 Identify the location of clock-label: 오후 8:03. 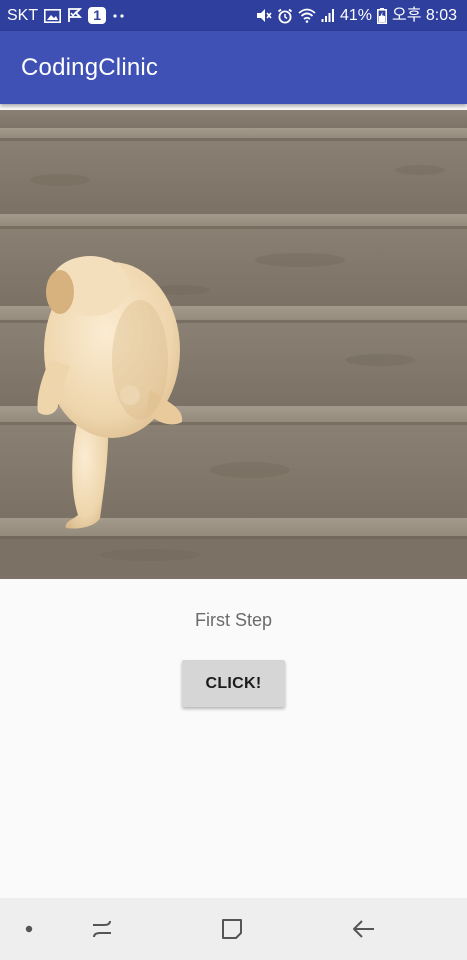
(424, 15).